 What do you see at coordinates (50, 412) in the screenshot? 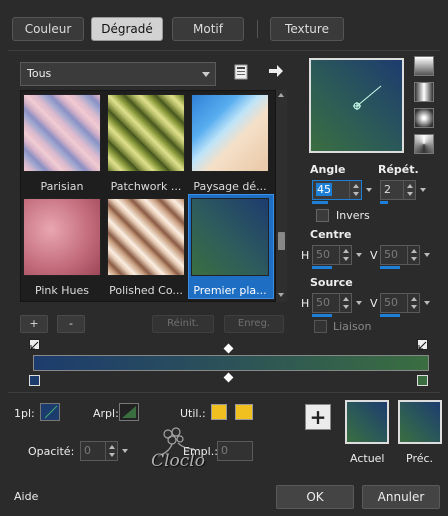
I see `foreground-swatch` at bounding box center [50, 412].